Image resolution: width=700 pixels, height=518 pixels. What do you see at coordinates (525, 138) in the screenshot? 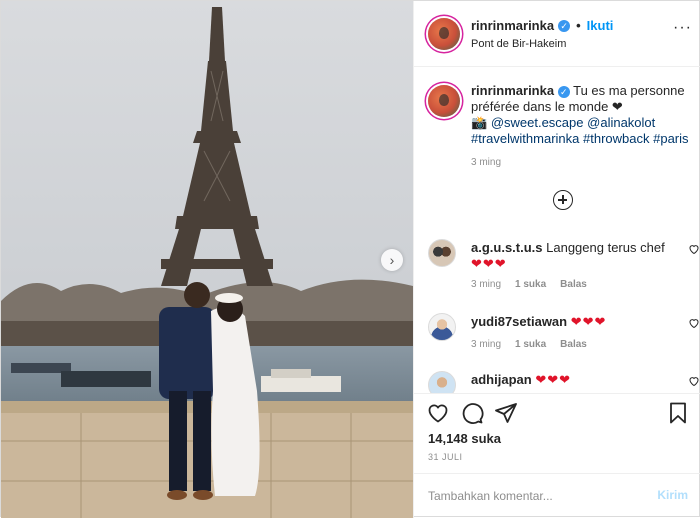
I see `hashtag-link: #travelwithmarinka` at bounding box center [525, 138].